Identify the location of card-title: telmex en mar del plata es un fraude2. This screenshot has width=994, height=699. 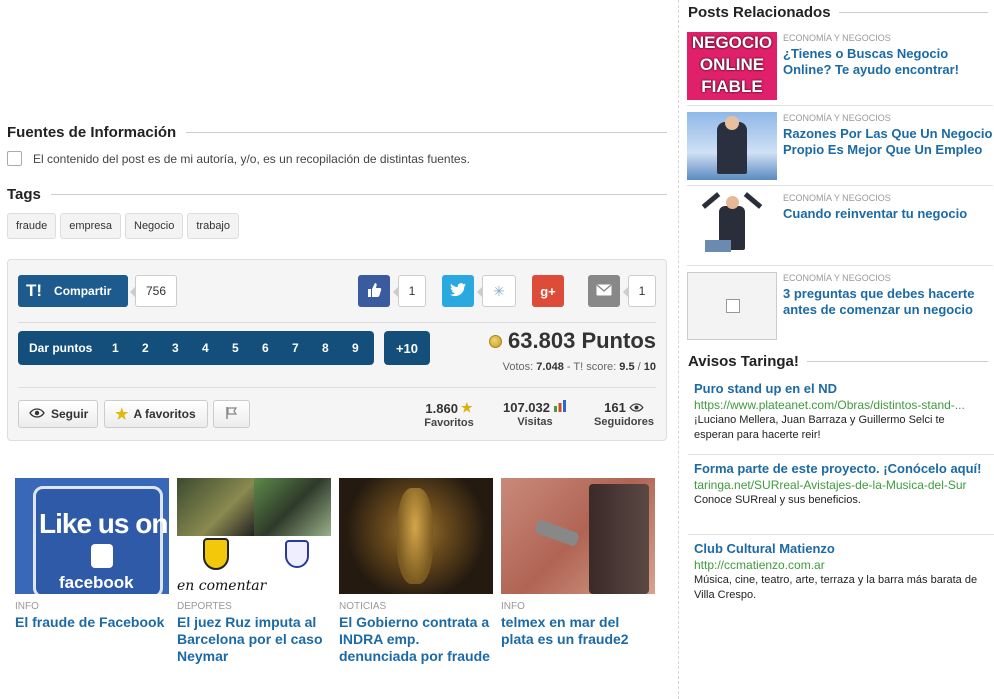
(578, 631).